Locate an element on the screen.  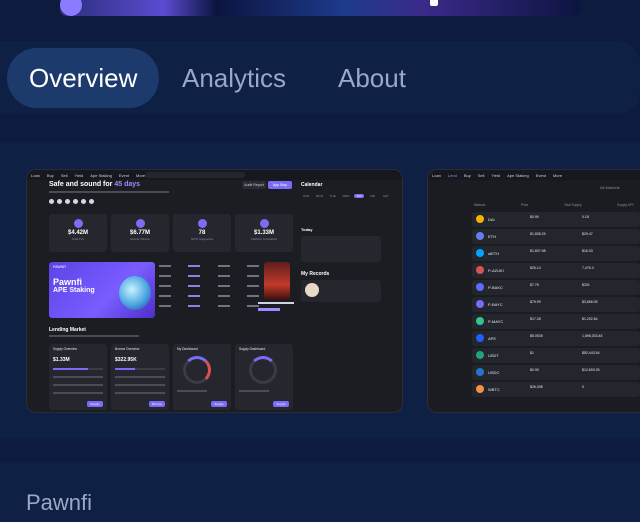
market-price: $26.14 is located at coordinates (535, 268).